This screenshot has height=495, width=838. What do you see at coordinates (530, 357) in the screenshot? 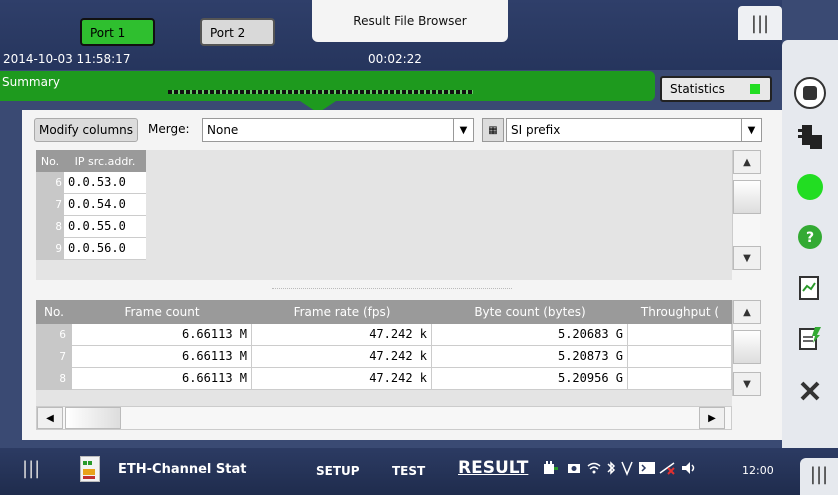
I see `byte-count-cell: 5.20873 G` at bounding box center [530, 357].